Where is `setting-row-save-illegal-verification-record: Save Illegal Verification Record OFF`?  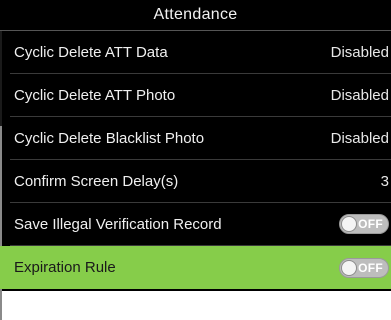
setting-row-save-illegal-verification-record: Save Illegal Verification Record OFF is located at coordinates (200, 224).